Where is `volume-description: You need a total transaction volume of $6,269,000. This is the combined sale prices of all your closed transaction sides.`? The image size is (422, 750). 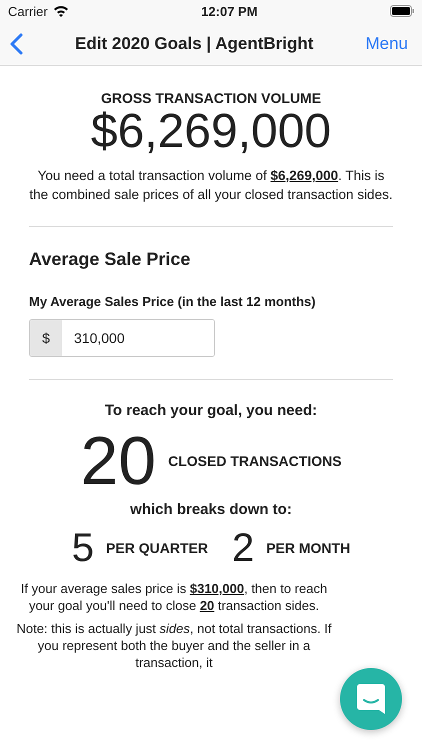 volume-description: You need a total transaction volume of $6,269,000. This is the combined sale prices of all your closed transaction sides. is located at coordinates (211, 185).